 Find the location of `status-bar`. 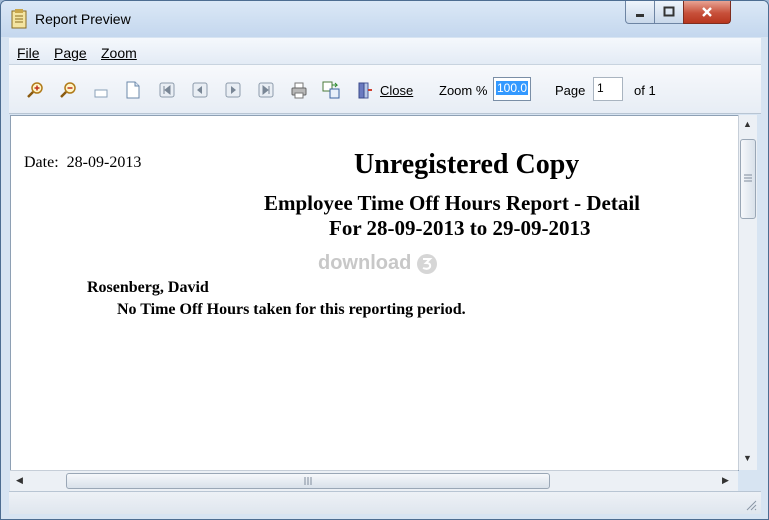

status-bar is located at coordinates (385, 502).